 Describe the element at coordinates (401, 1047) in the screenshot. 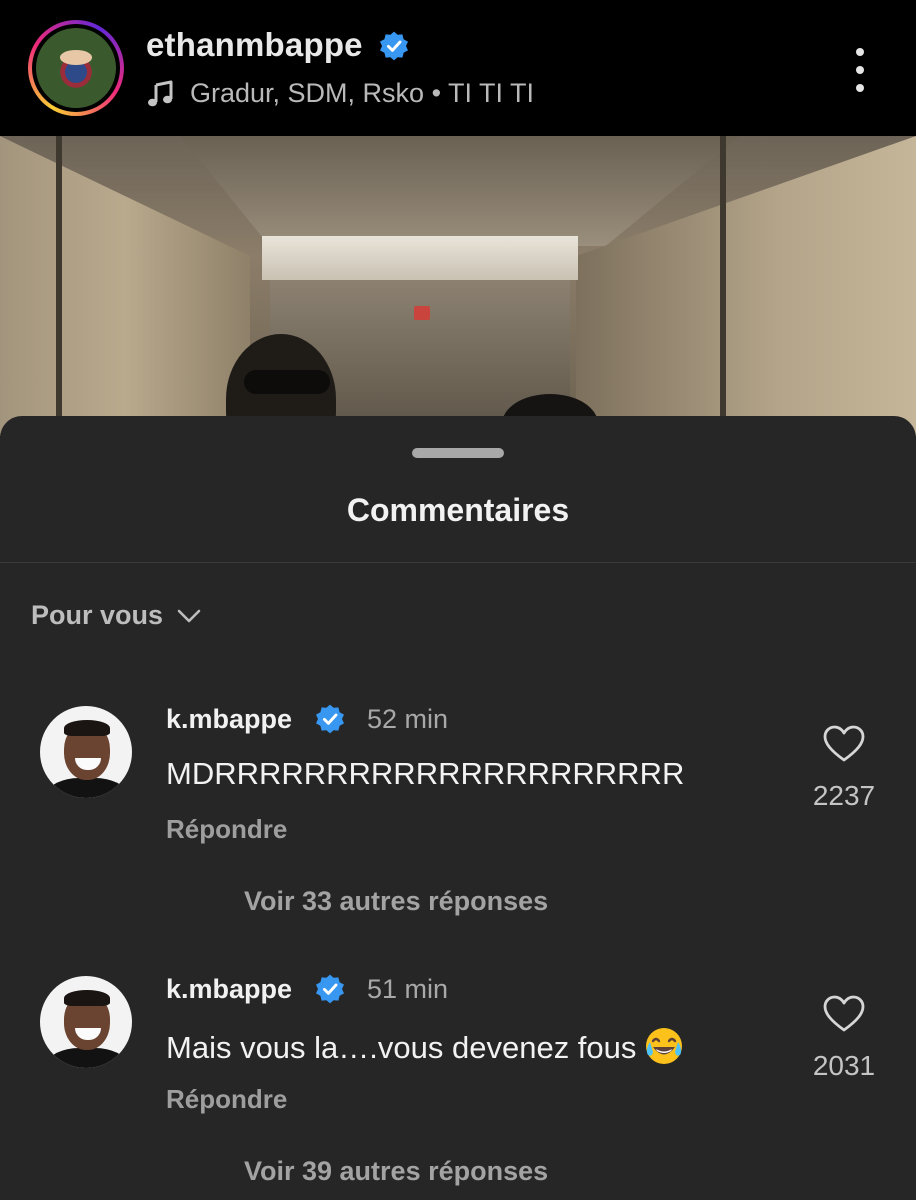

I see `comment-text: Mais vous la….vous devenez fous` at that location.